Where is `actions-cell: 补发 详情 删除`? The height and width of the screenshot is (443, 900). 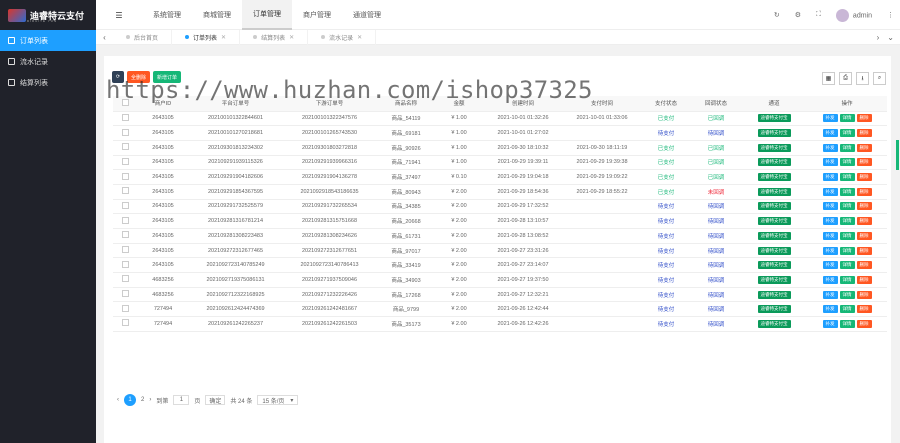
actions-cell: 补发 详情 删除 is located at coordinates (847, 207).